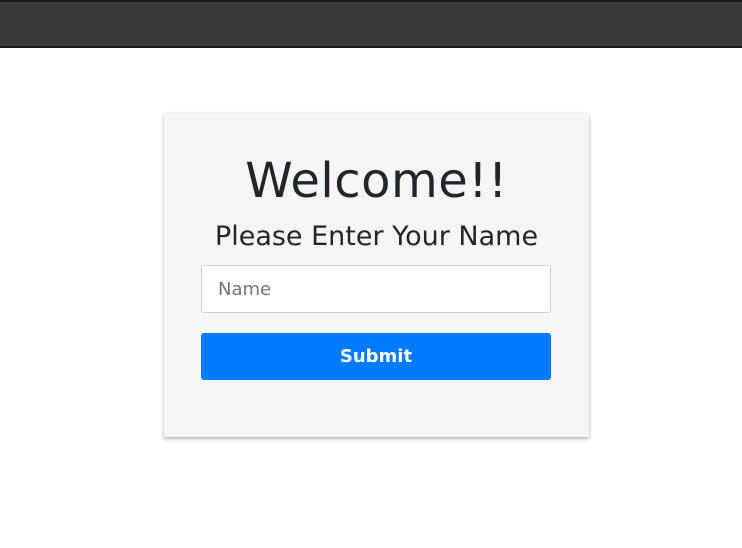 This screenshot has width=742, height=548. I want to click on name-input, so click(376, 289).